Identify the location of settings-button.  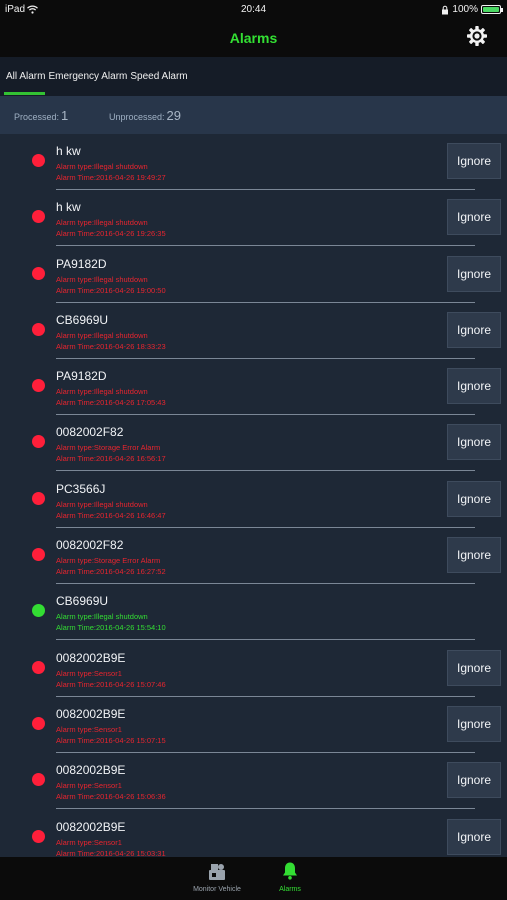
(477, 36).